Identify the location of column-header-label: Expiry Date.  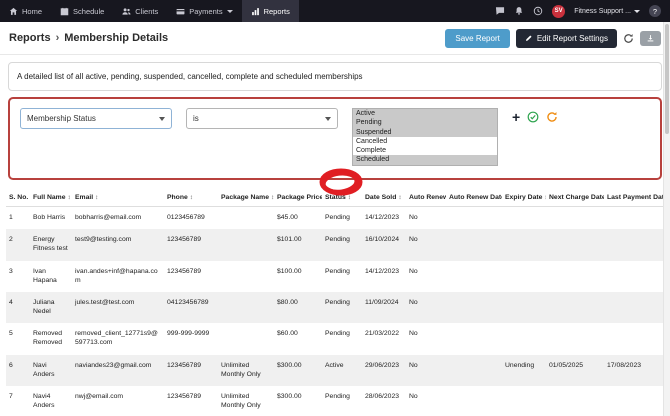
(524, 197).